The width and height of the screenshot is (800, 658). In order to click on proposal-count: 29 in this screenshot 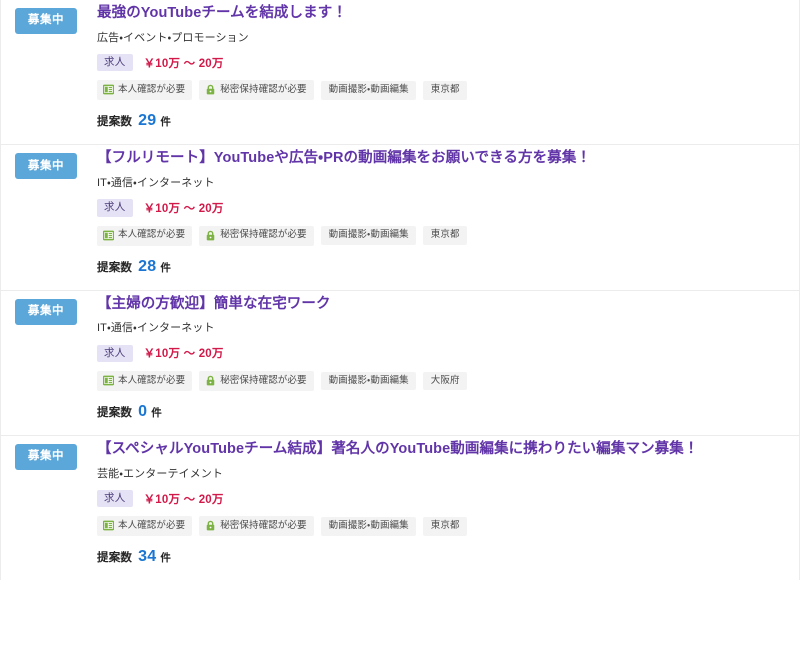, I will do `click(147, 121)`.